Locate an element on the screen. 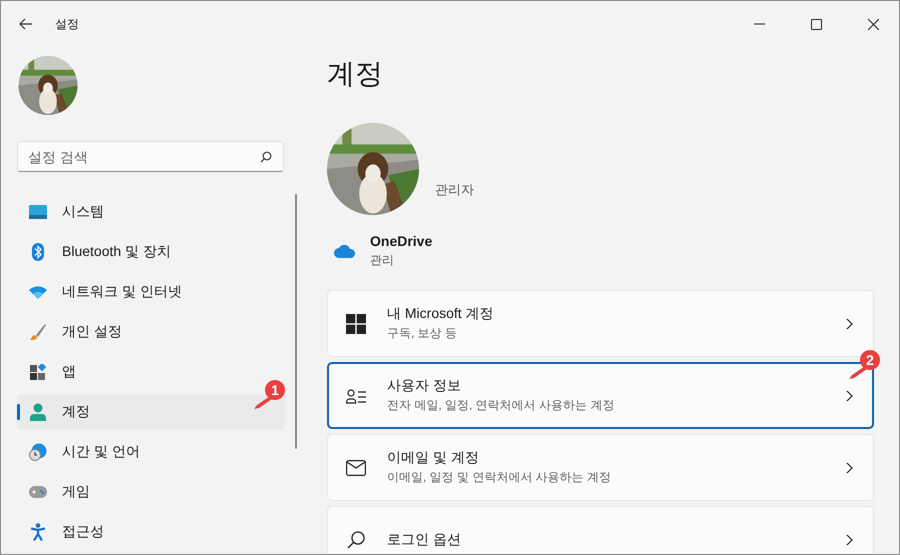 This screenshot has width=900, height=555. callout-badge: 2 is located at coordinates (870, 360).